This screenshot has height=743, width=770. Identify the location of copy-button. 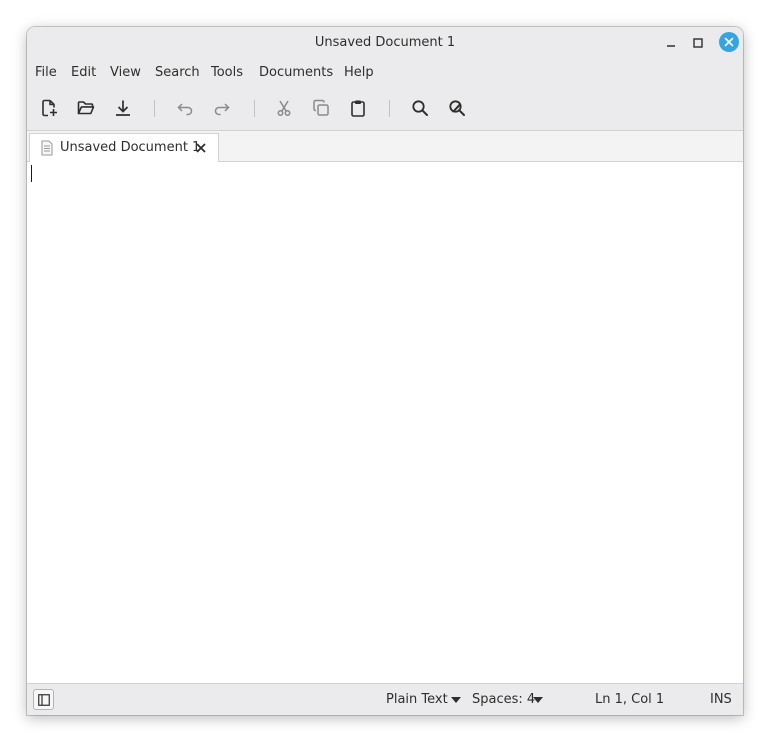
(321, 108).